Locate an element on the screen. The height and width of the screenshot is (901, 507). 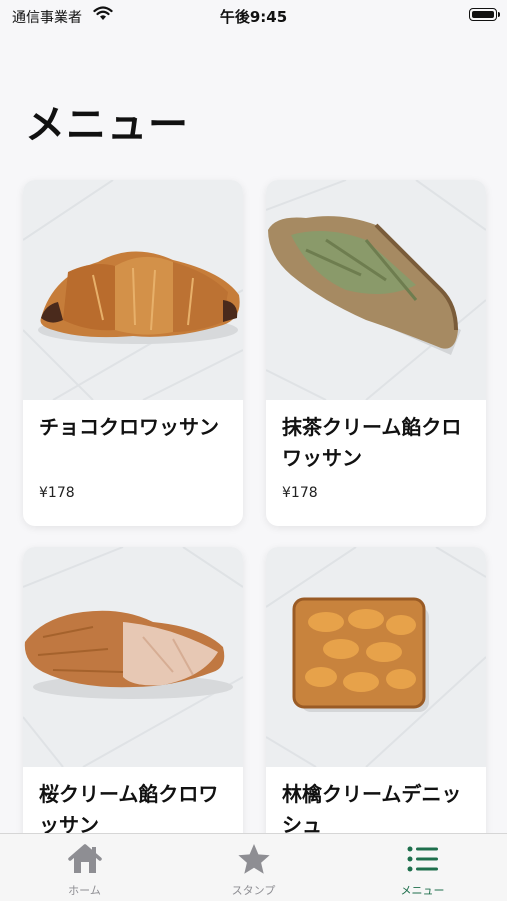
tab-bar: ホーム スタンプ メニュー is located at coordinates (253, 867).